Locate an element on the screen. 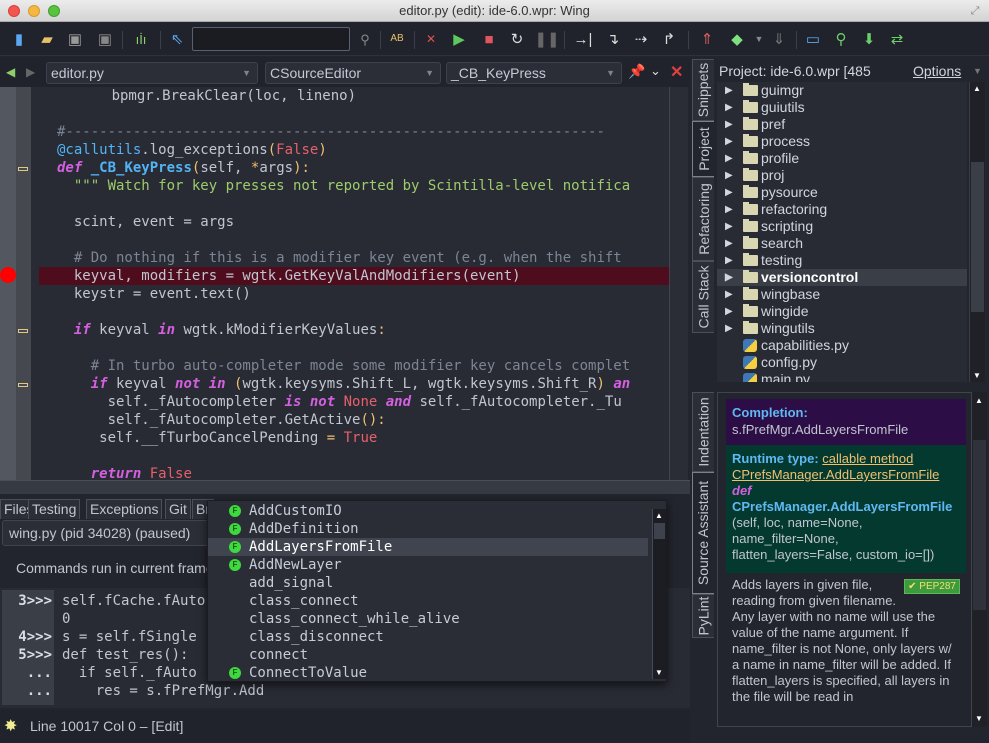  back-arrow-icon: ◀ is located at coordinates (10, 72).